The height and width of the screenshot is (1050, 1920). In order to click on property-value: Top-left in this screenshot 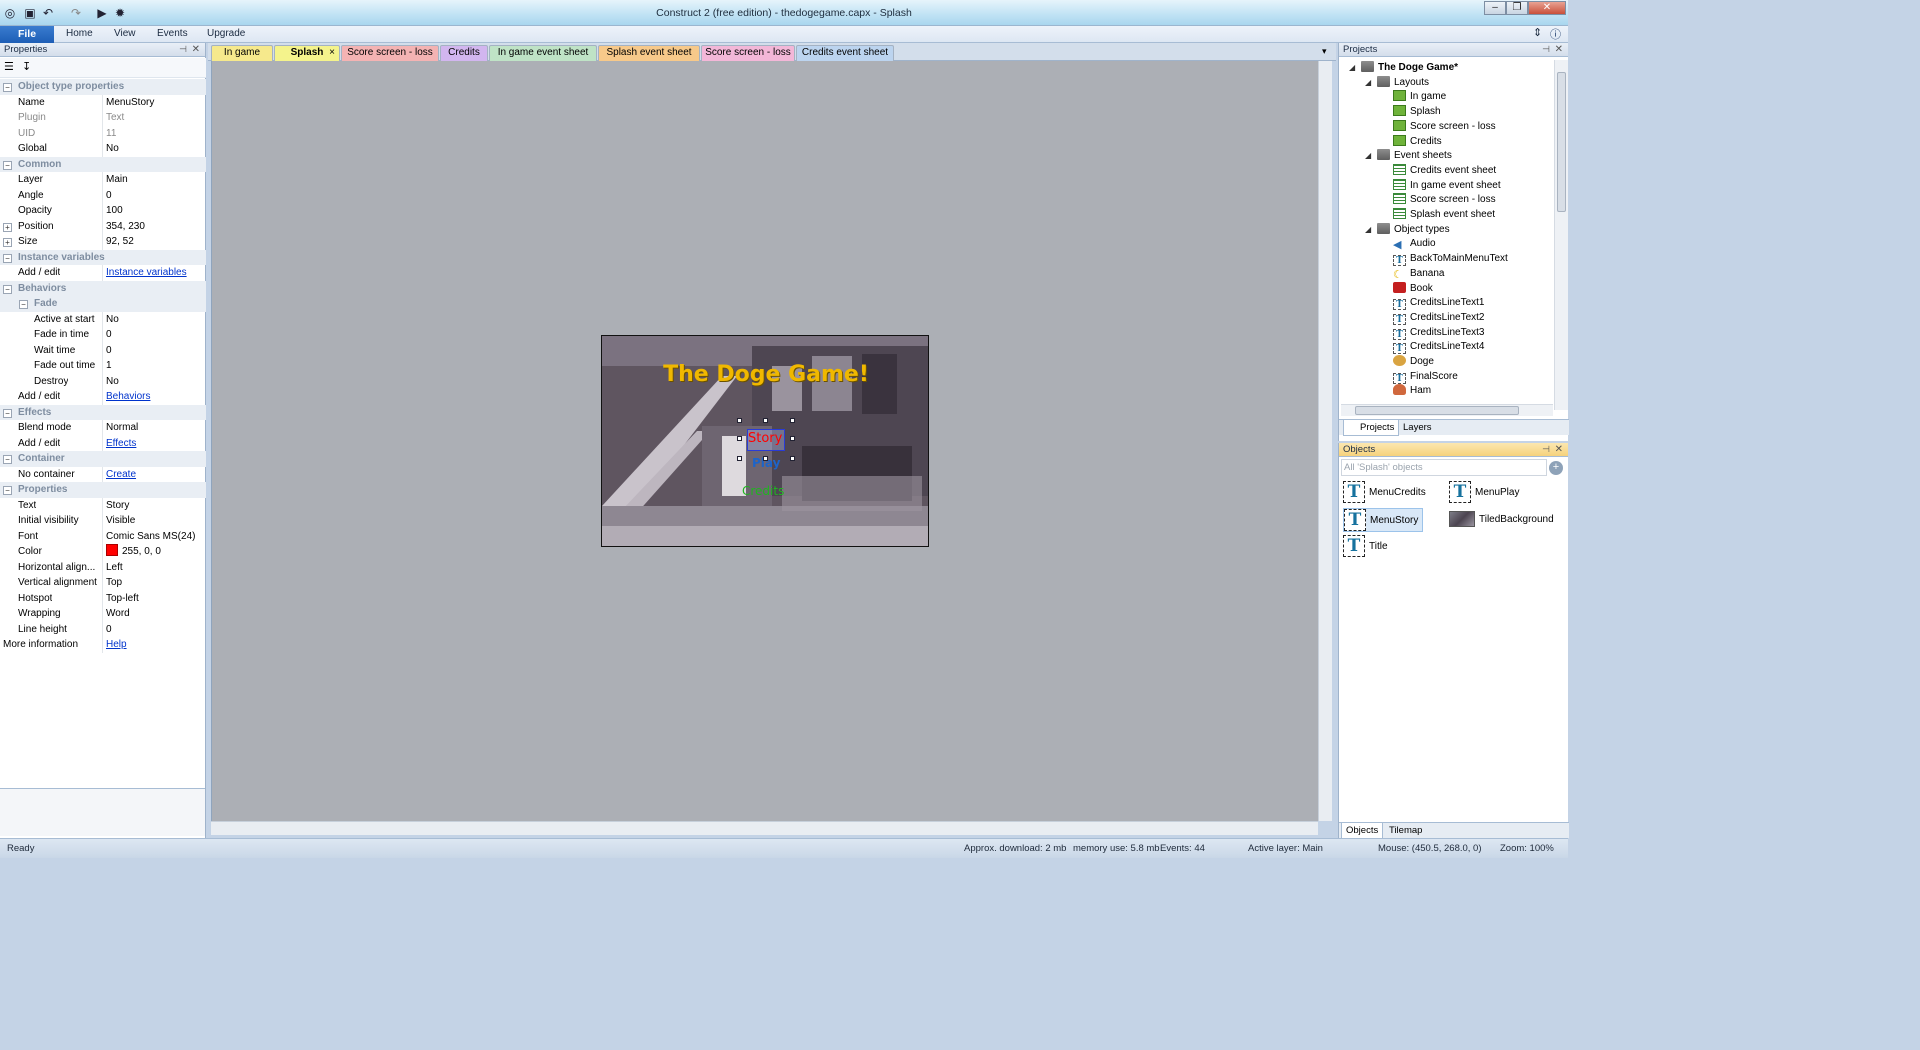, I will do `click(122, 598)`.